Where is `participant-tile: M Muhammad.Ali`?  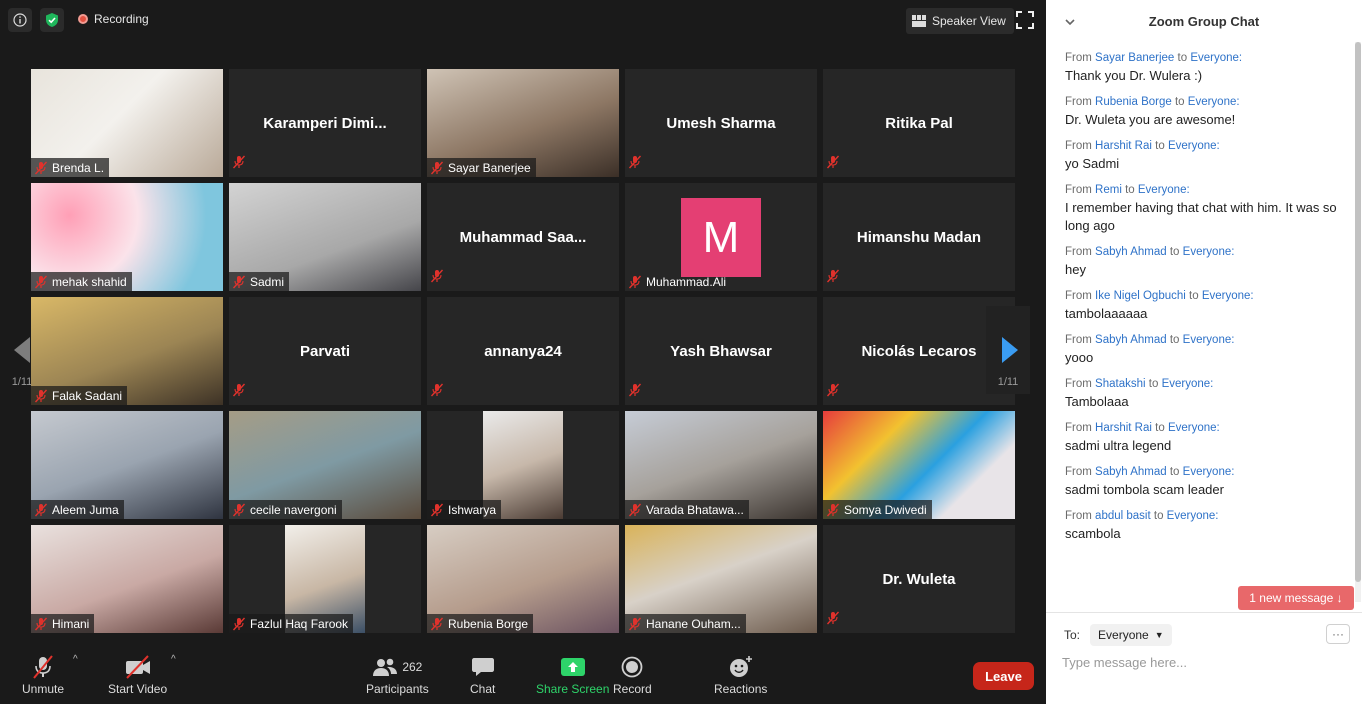
participant-tile: M Muhammad.Ali is located at coordinates (721, 237).